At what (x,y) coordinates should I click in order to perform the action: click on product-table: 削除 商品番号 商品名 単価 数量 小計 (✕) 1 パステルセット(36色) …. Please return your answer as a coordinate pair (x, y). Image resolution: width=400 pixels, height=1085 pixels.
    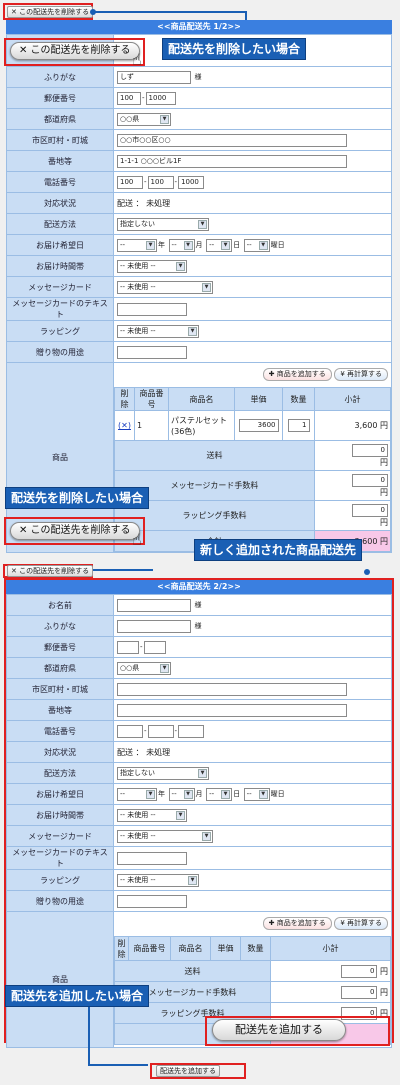
    Looking at the image, I should click on (252, 469).